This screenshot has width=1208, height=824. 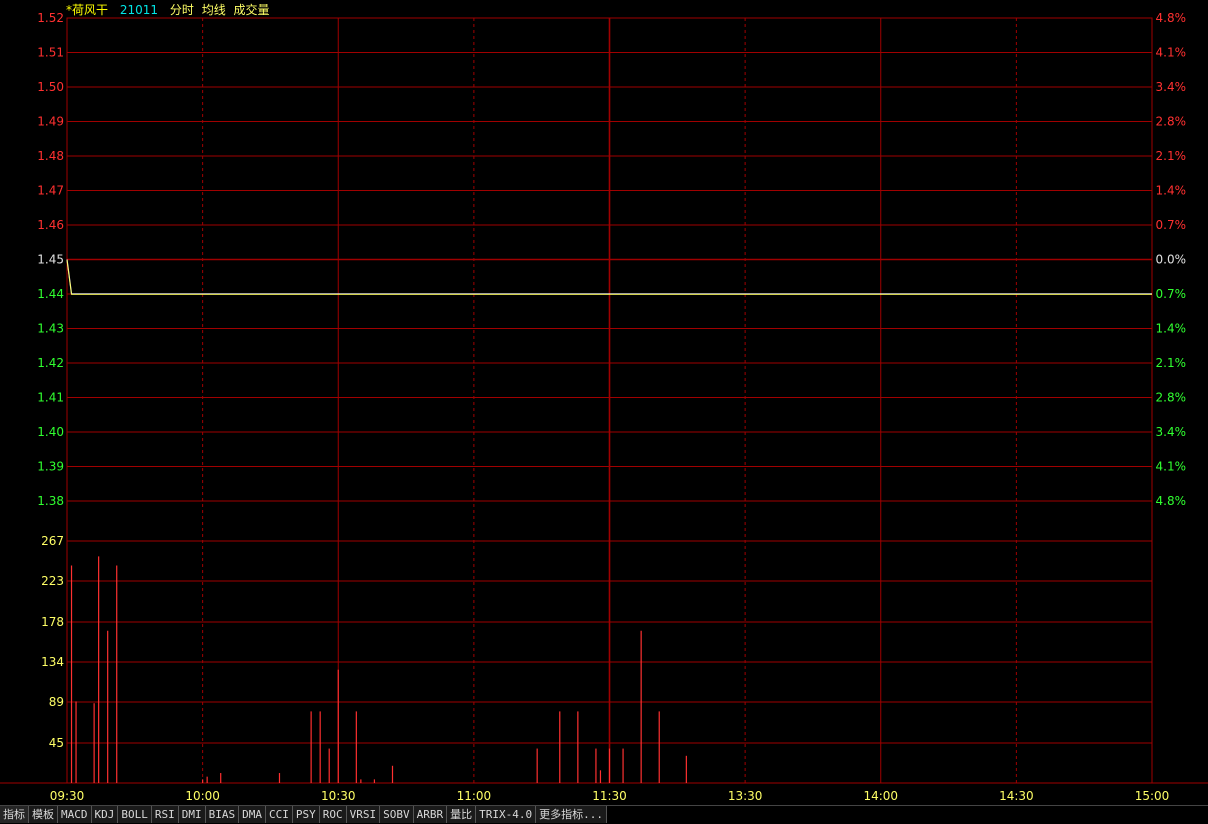 What do you see at coordinates (252, 814) in the screenshot?
I see `tab-dma: DMA` at bounding box center [252, 814].